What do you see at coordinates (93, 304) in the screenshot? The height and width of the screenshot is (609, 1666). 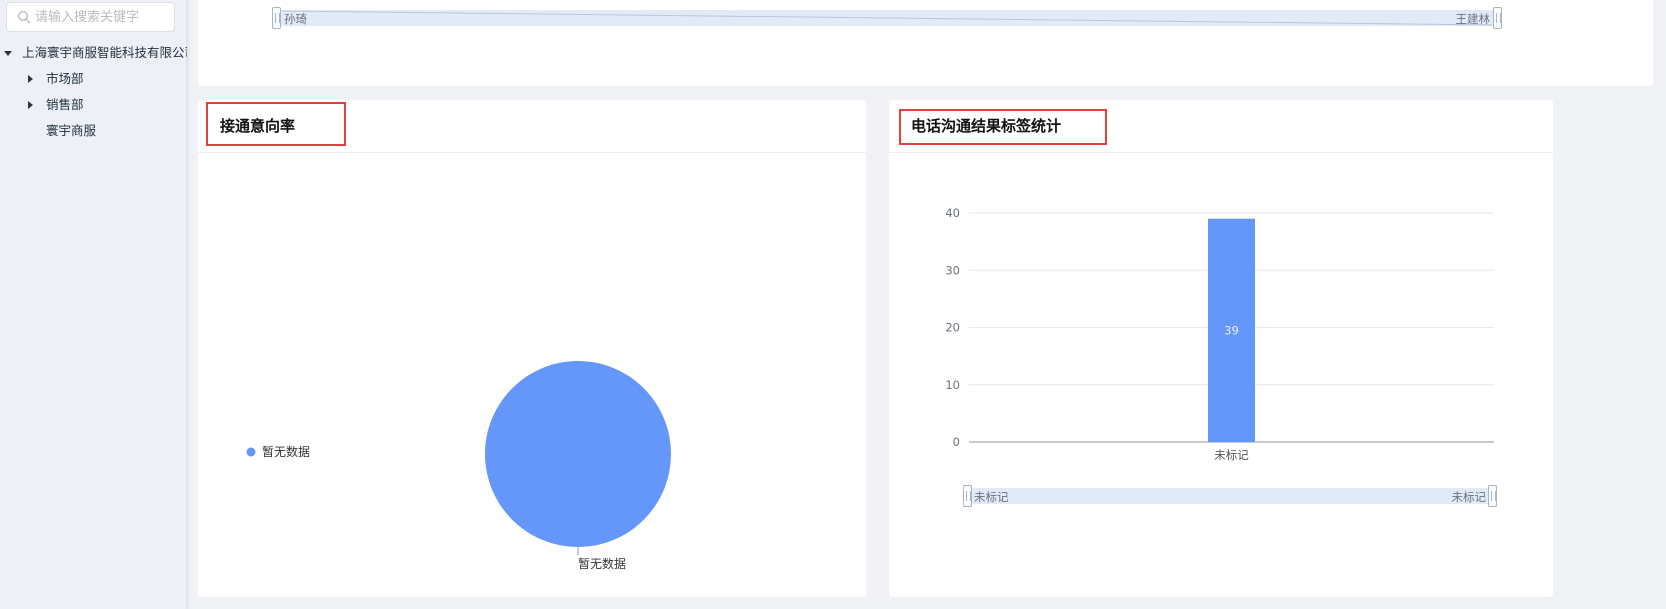 I see `sidebar: 上海寰宇商服智能科技有限公司 市场部 销售部 寰宇商服` at bounding box center [93, 304].